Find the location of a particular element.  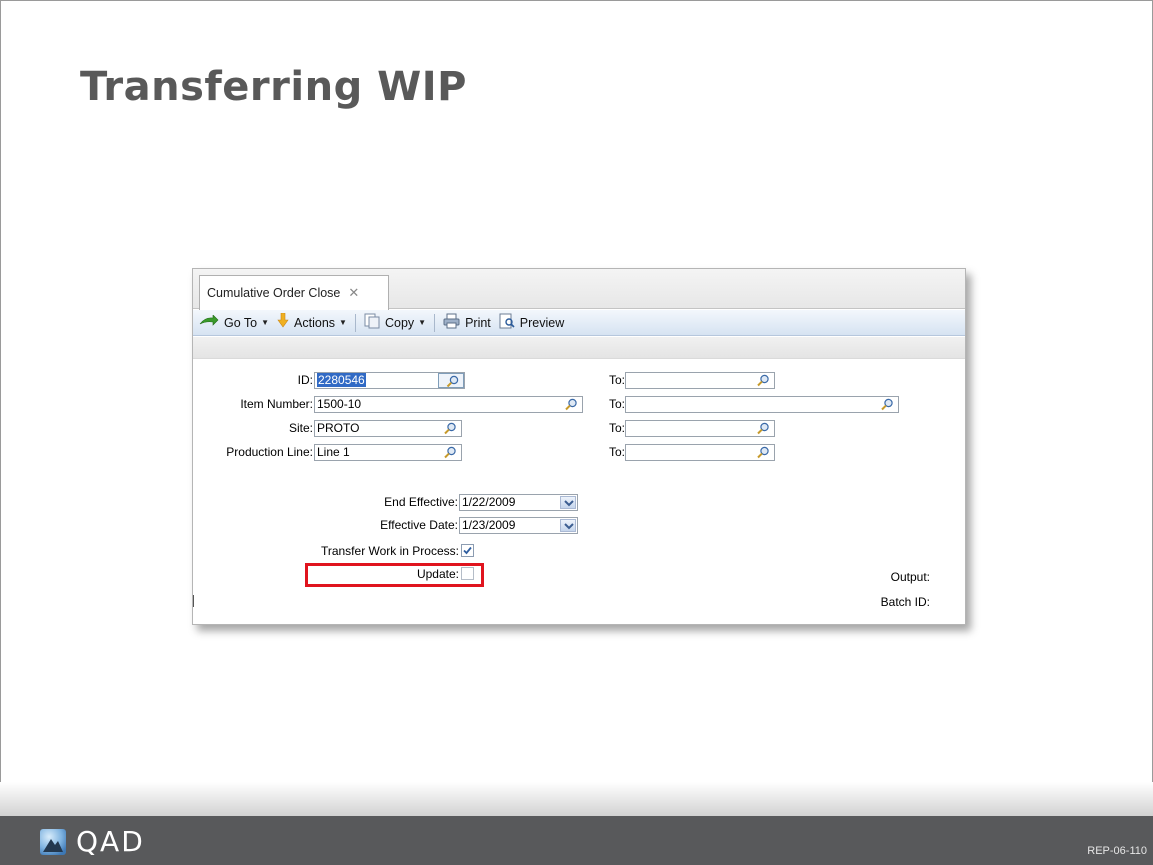

footer-fade is located at coordinates (576, 800).